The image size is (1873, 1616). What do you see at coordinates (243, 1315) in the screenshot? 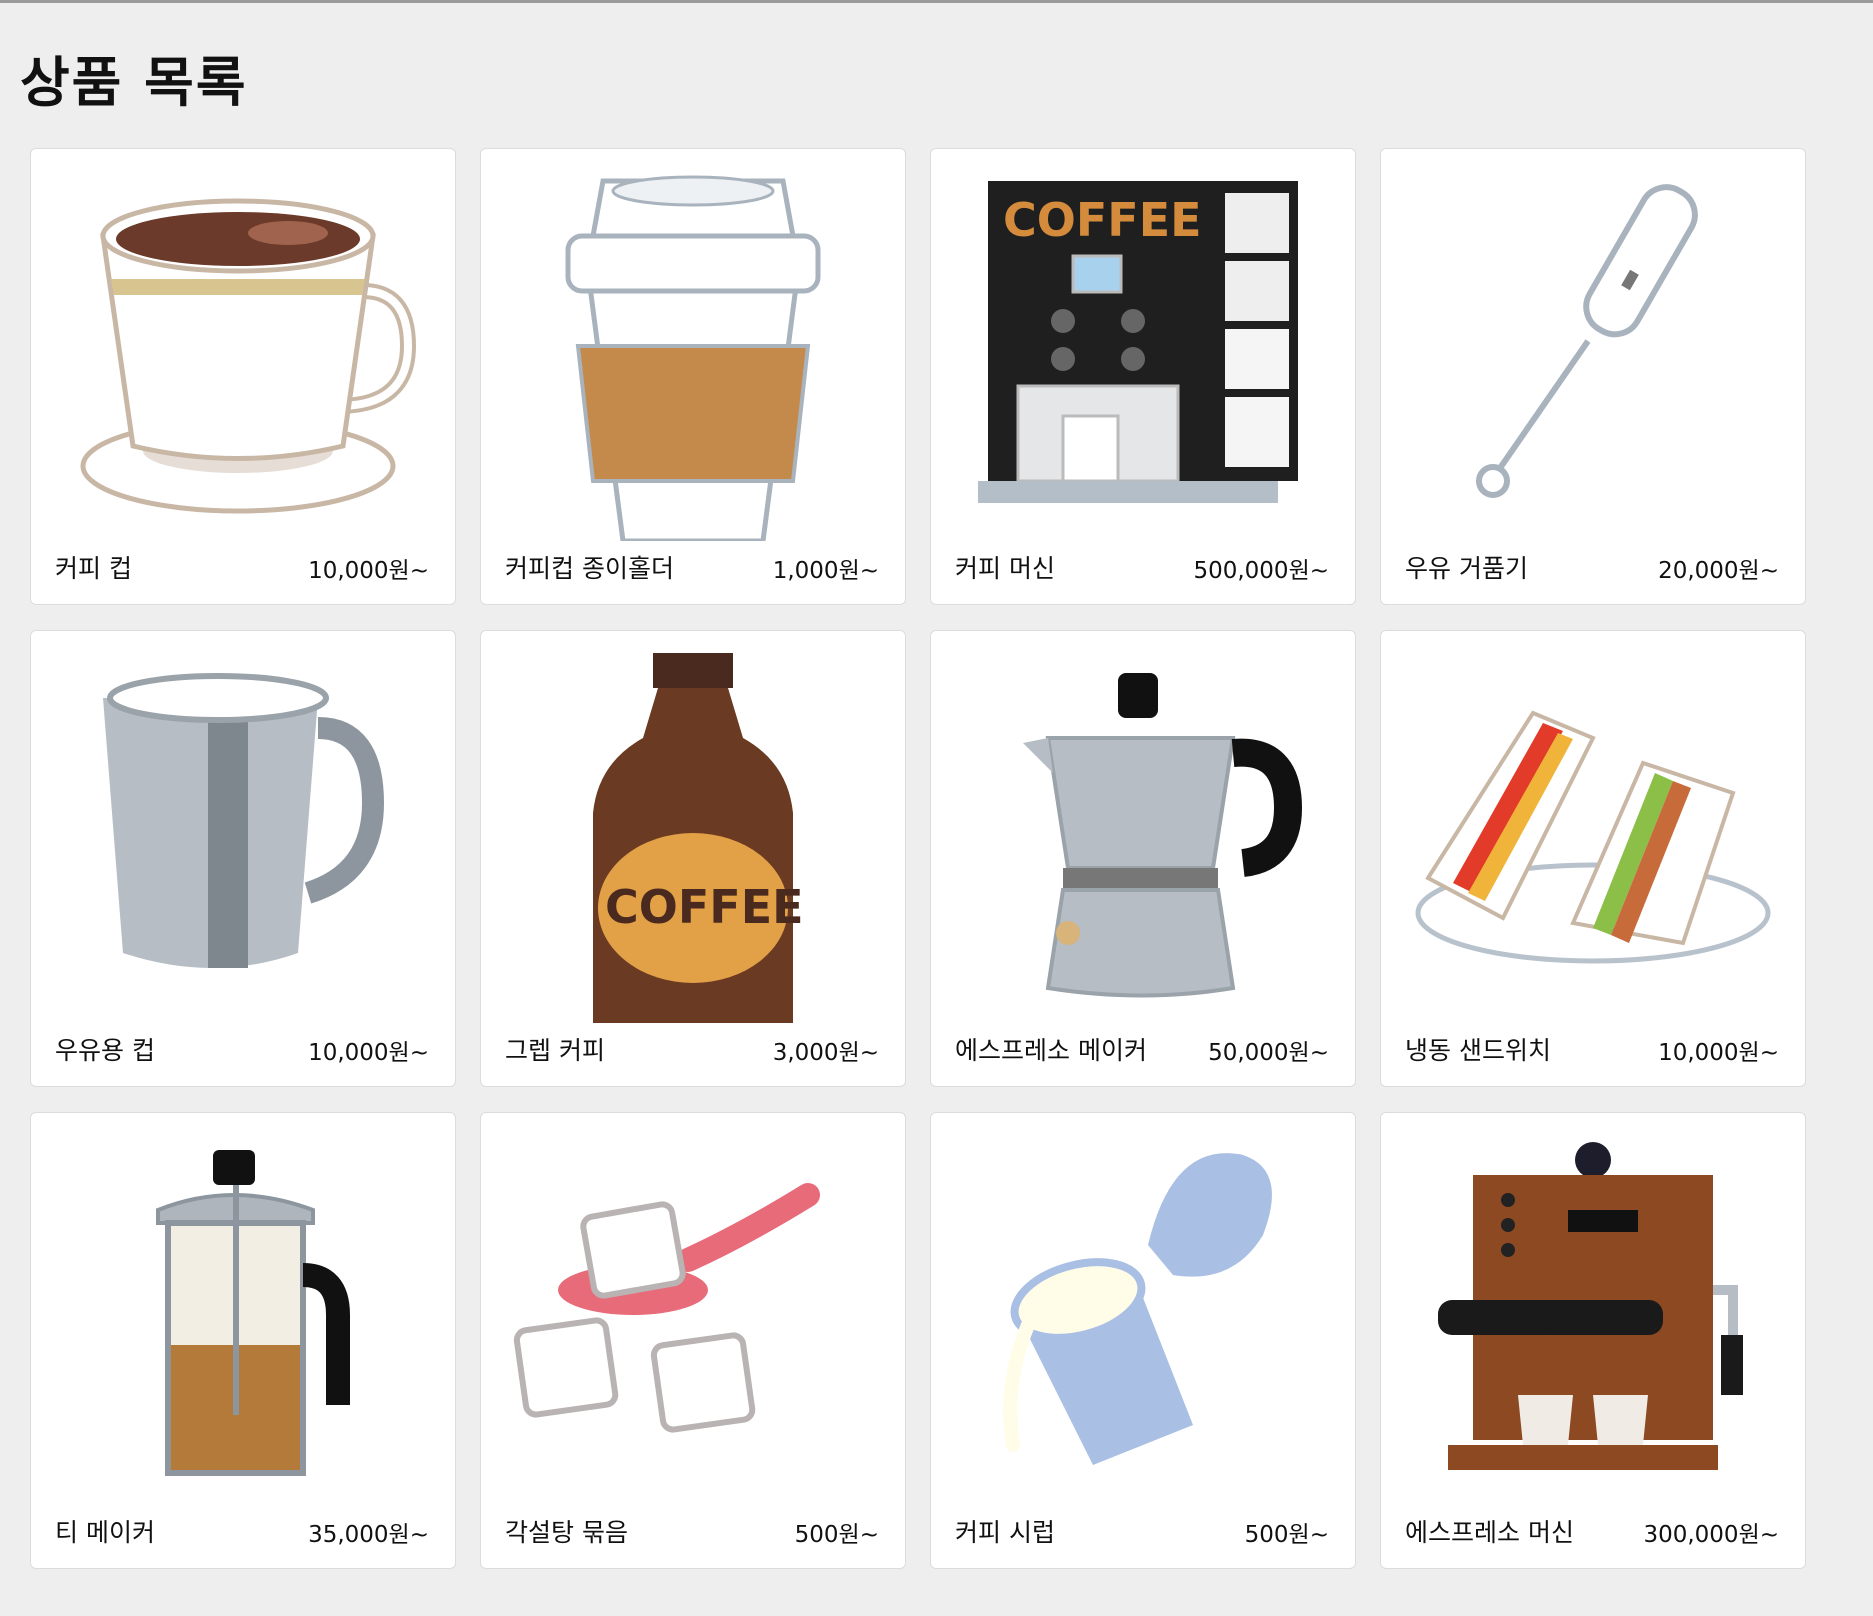
I see `french-press-icon` at bounding box center [243, 1315].